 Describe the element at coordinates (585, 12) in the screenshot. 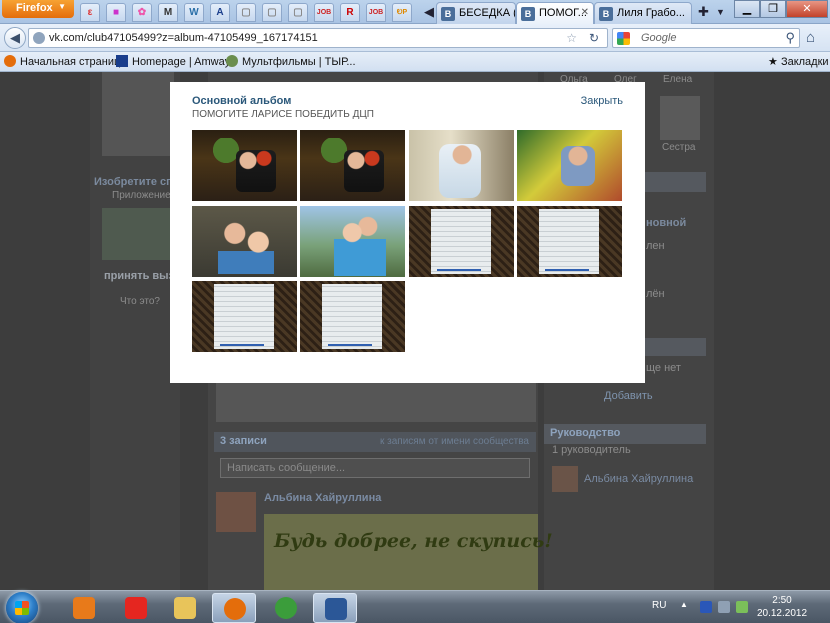

I see `close-tab-icon: ✕` at that location.